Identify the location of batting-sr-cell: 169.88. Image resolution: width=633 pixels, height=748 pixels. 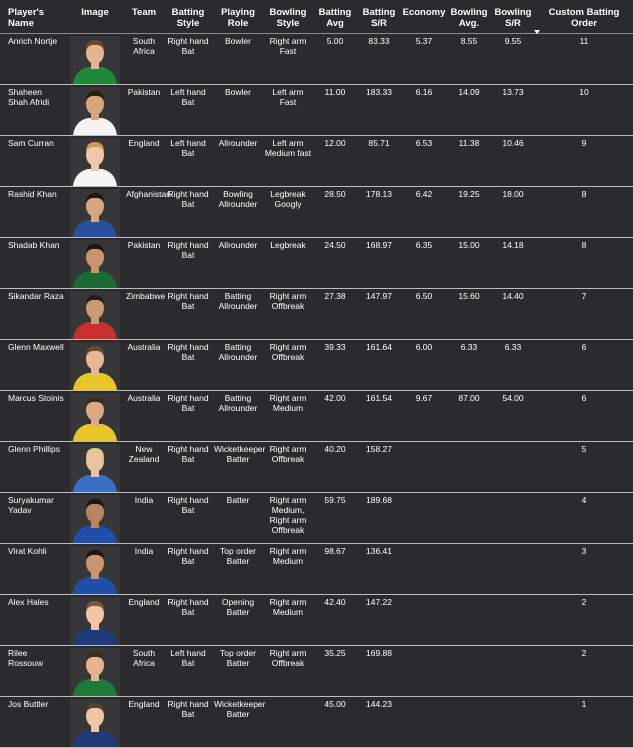
(379, 671).